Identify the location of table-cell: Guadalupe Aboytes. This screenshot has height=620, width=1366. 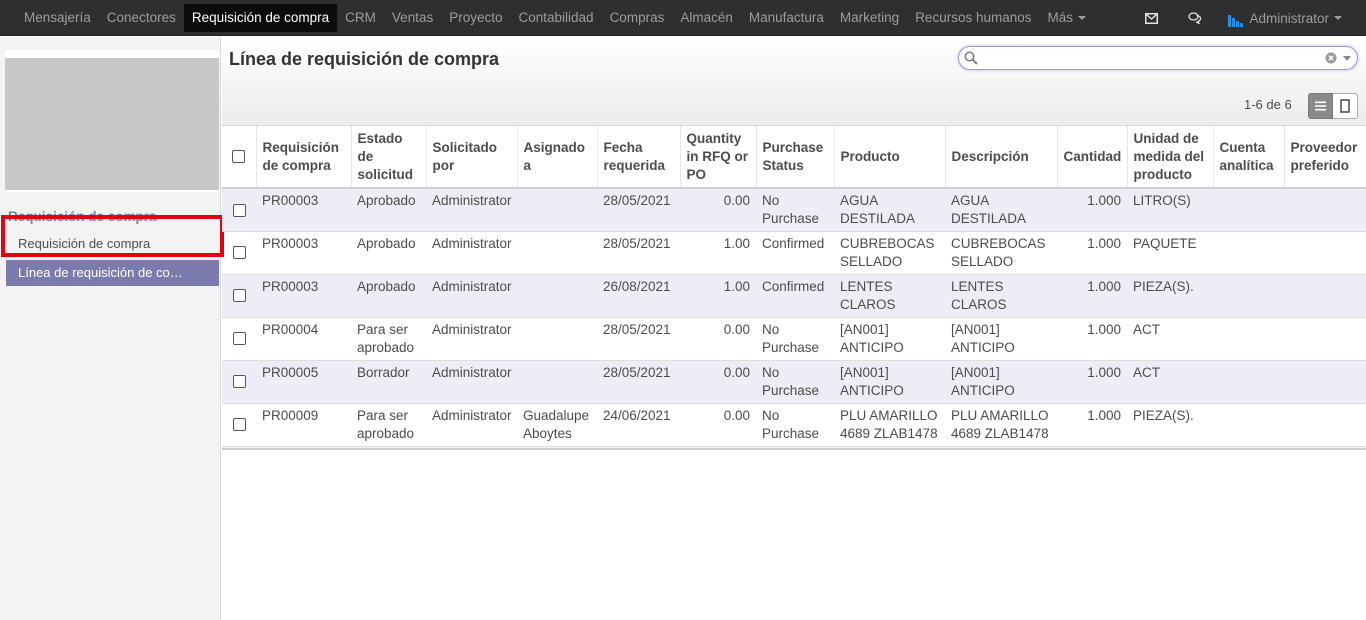
(557, 425).